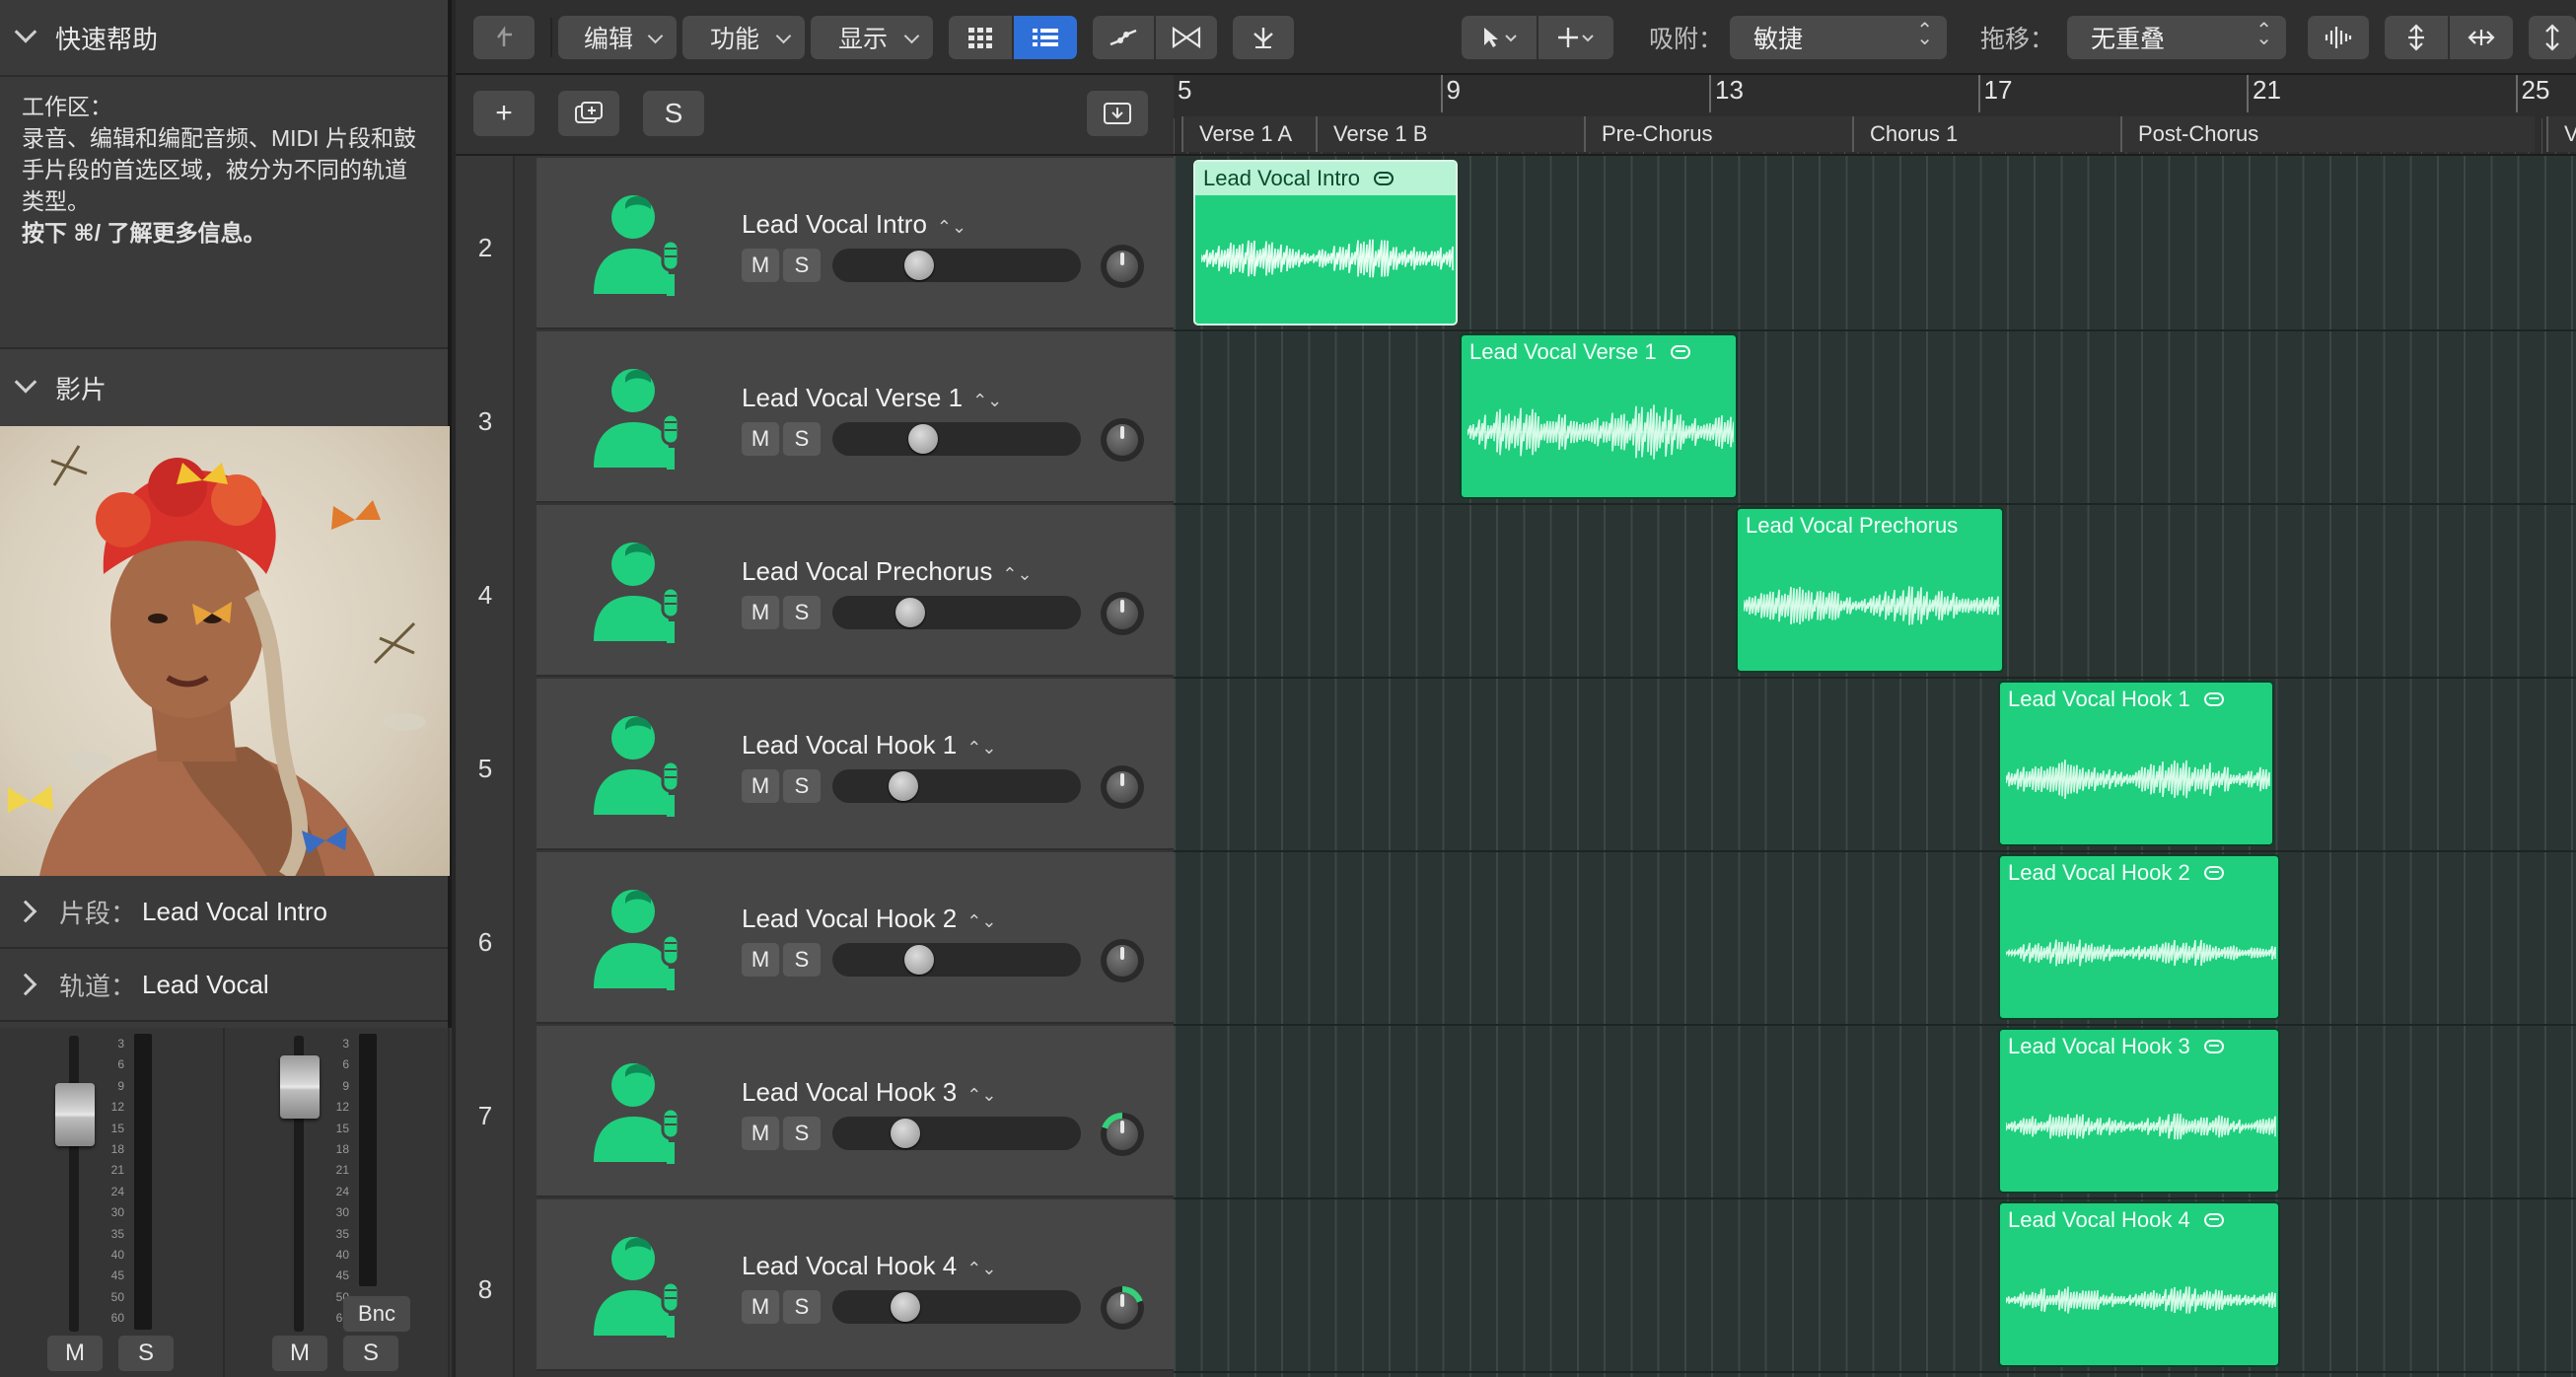 This screenshot has height=1377, width=2576. I want to click on edit-menu: 编辑, so click(617, 37).